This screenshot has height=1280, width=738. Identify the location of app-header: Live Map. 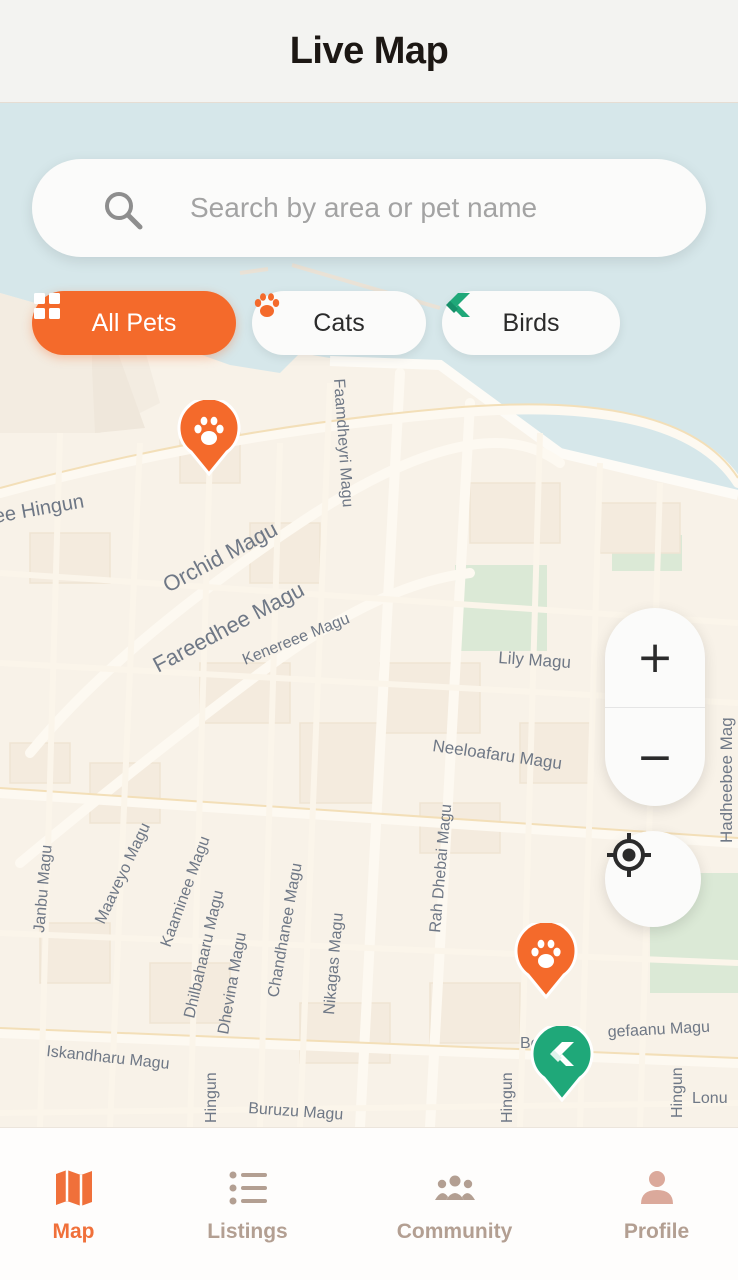
(369, 51).